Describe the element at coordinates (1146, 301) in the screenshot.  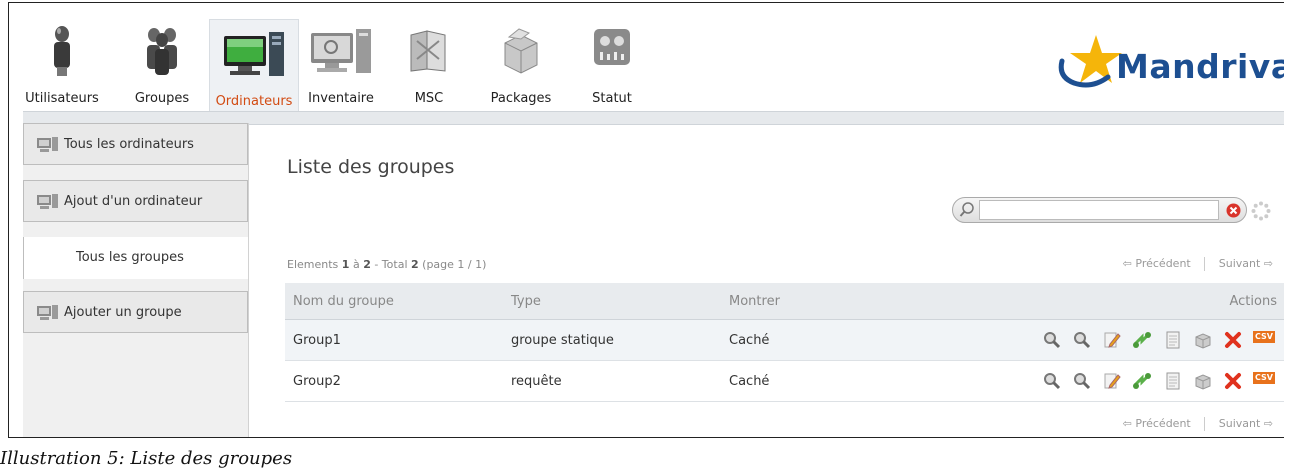
I see `column-header-actions: Actions` at that location.